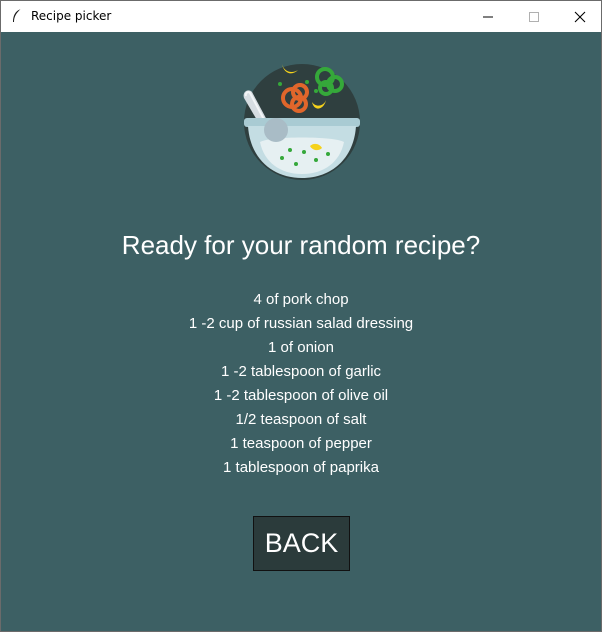 This screenshot has width=602, height=632. I want to click on ingredient-item: 4 of pork chop, so click(301, 299).